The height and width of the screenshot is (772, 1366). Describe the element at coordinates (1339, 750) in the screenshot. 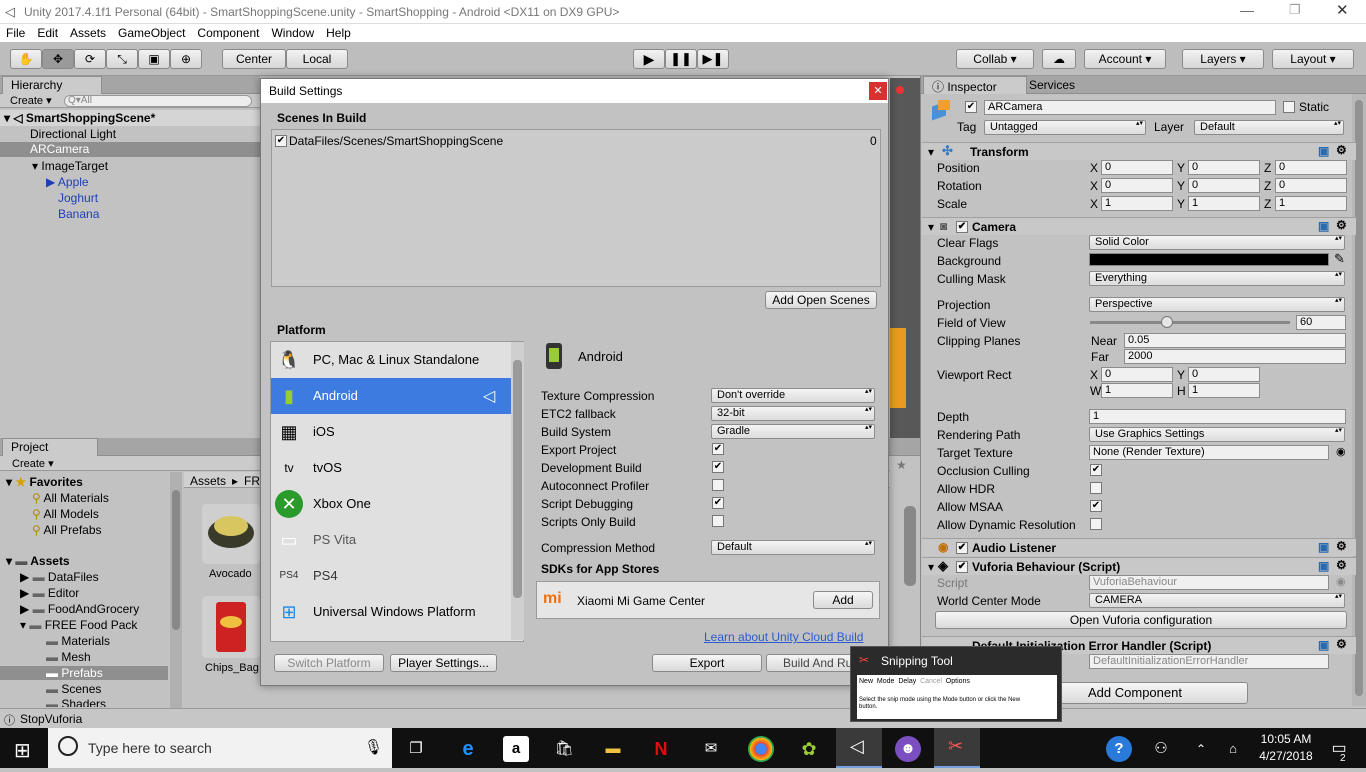

I see `action-center-icon: ▭ 2` at that location.